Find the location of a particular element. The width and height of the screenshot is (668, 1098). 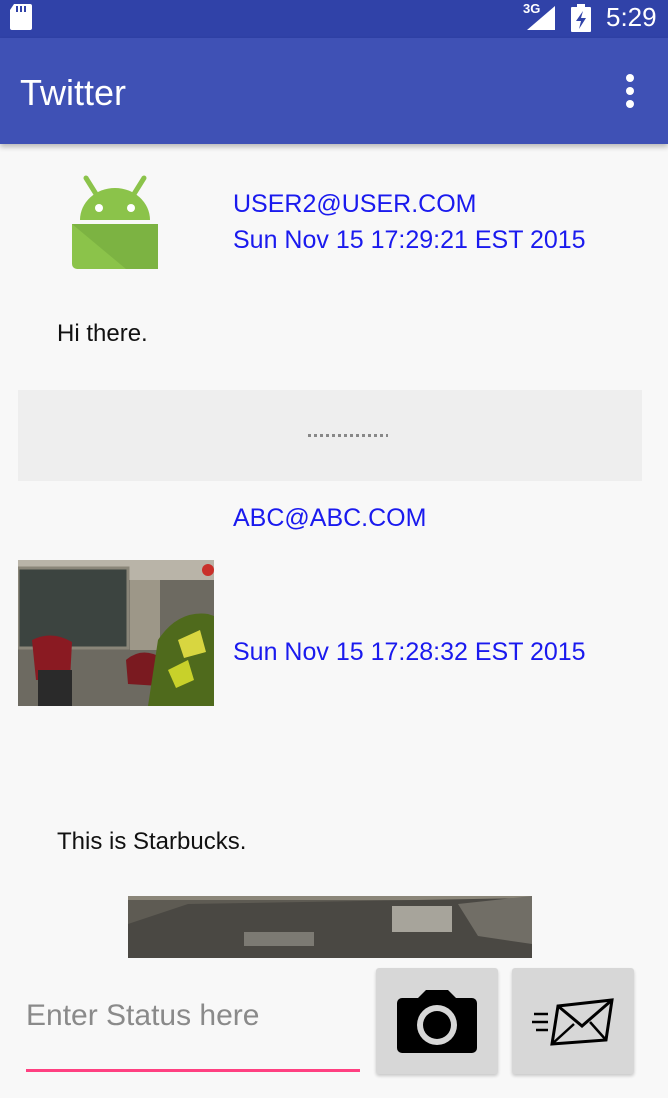

classroom-photo is located at coordinates (116, 633).